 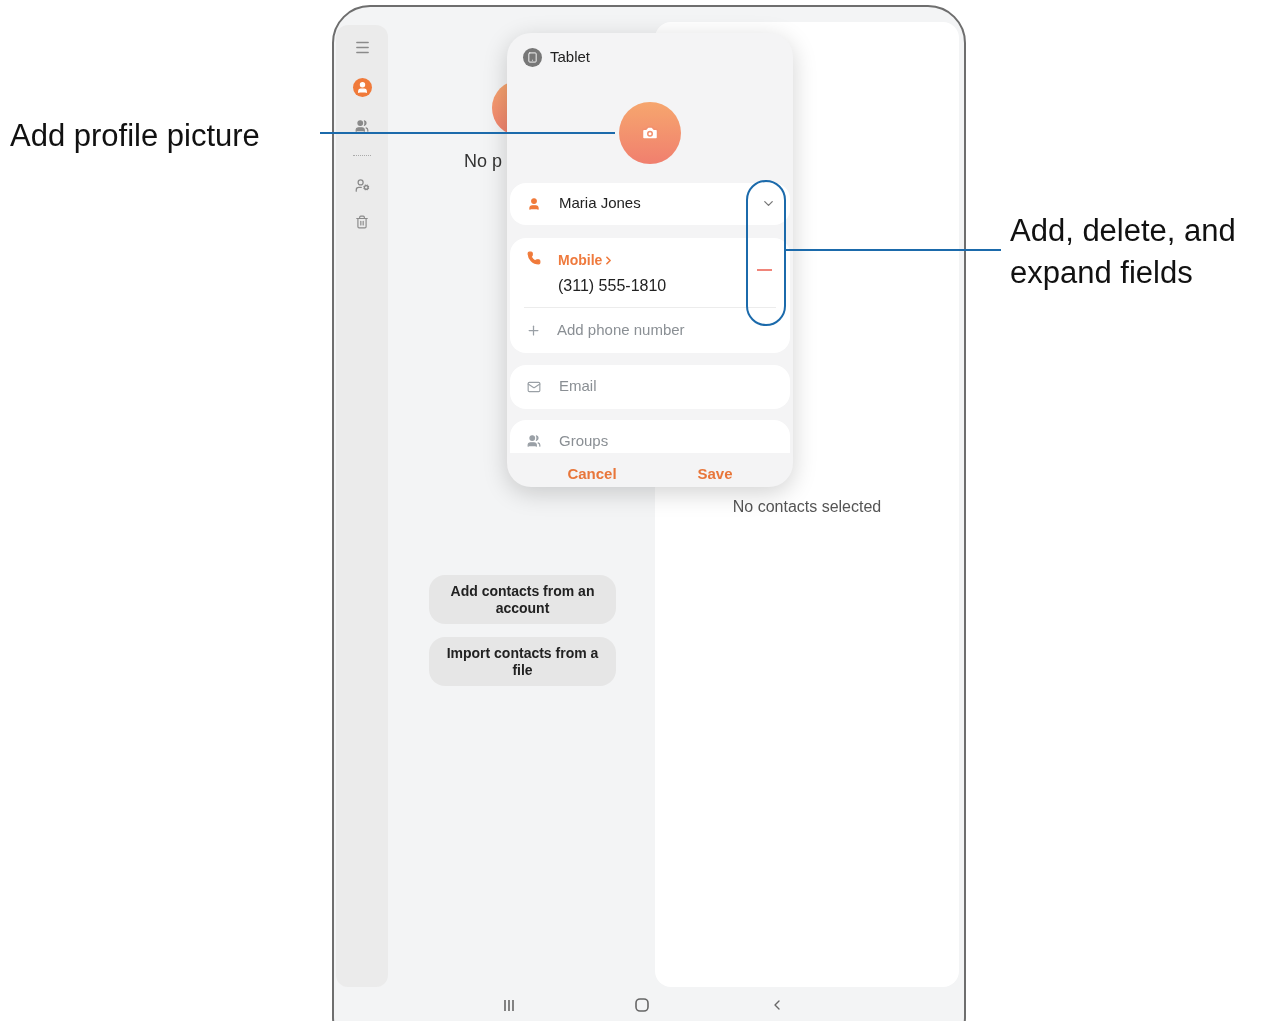 What do you see at coordinates (522, 599) in the screenshot?
I see `import-button: Add contacts from an account` at bounding box center [522, 599].